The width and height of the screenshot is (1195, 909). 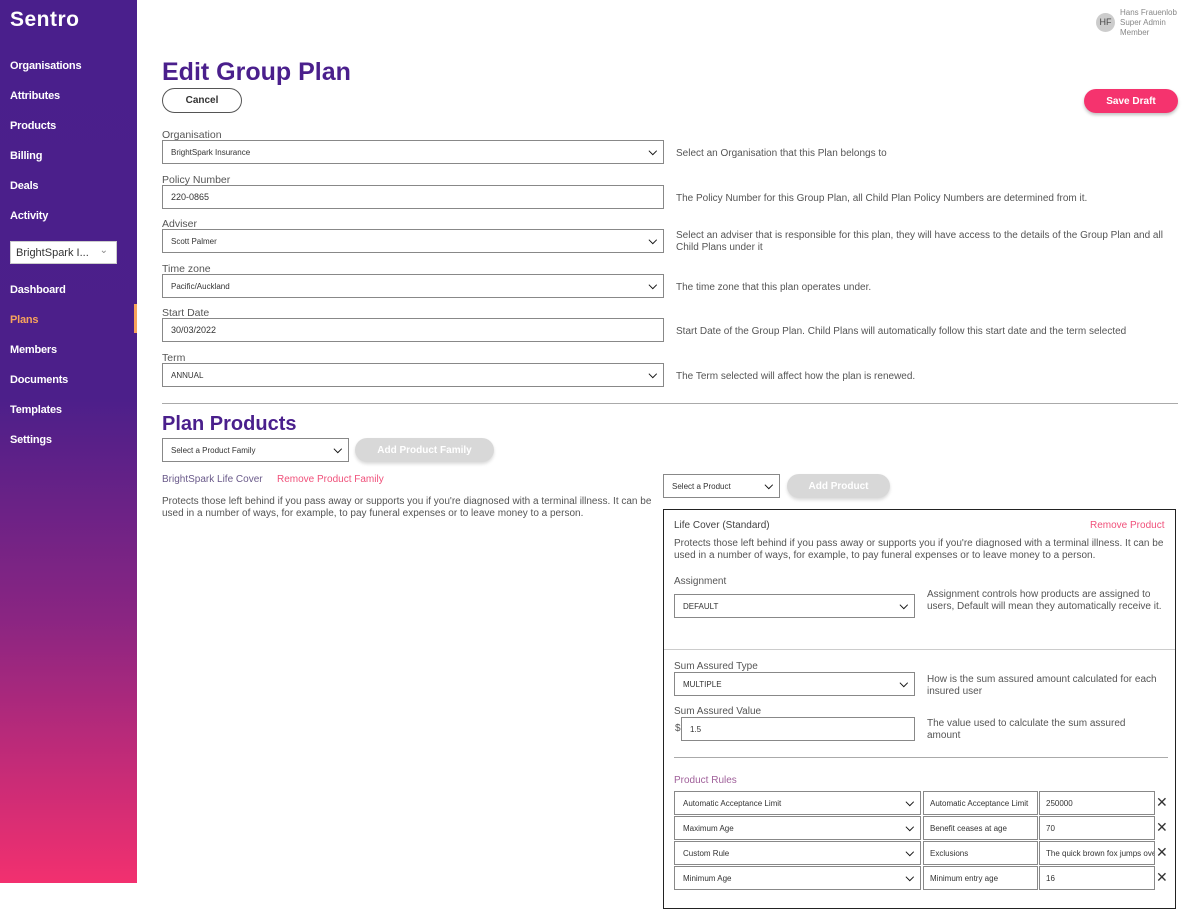 What do you see at coordinates (798, 729) in the screenshot?
I see `sum-assured-value-input: 1.5` at bounding box center [798, 729].